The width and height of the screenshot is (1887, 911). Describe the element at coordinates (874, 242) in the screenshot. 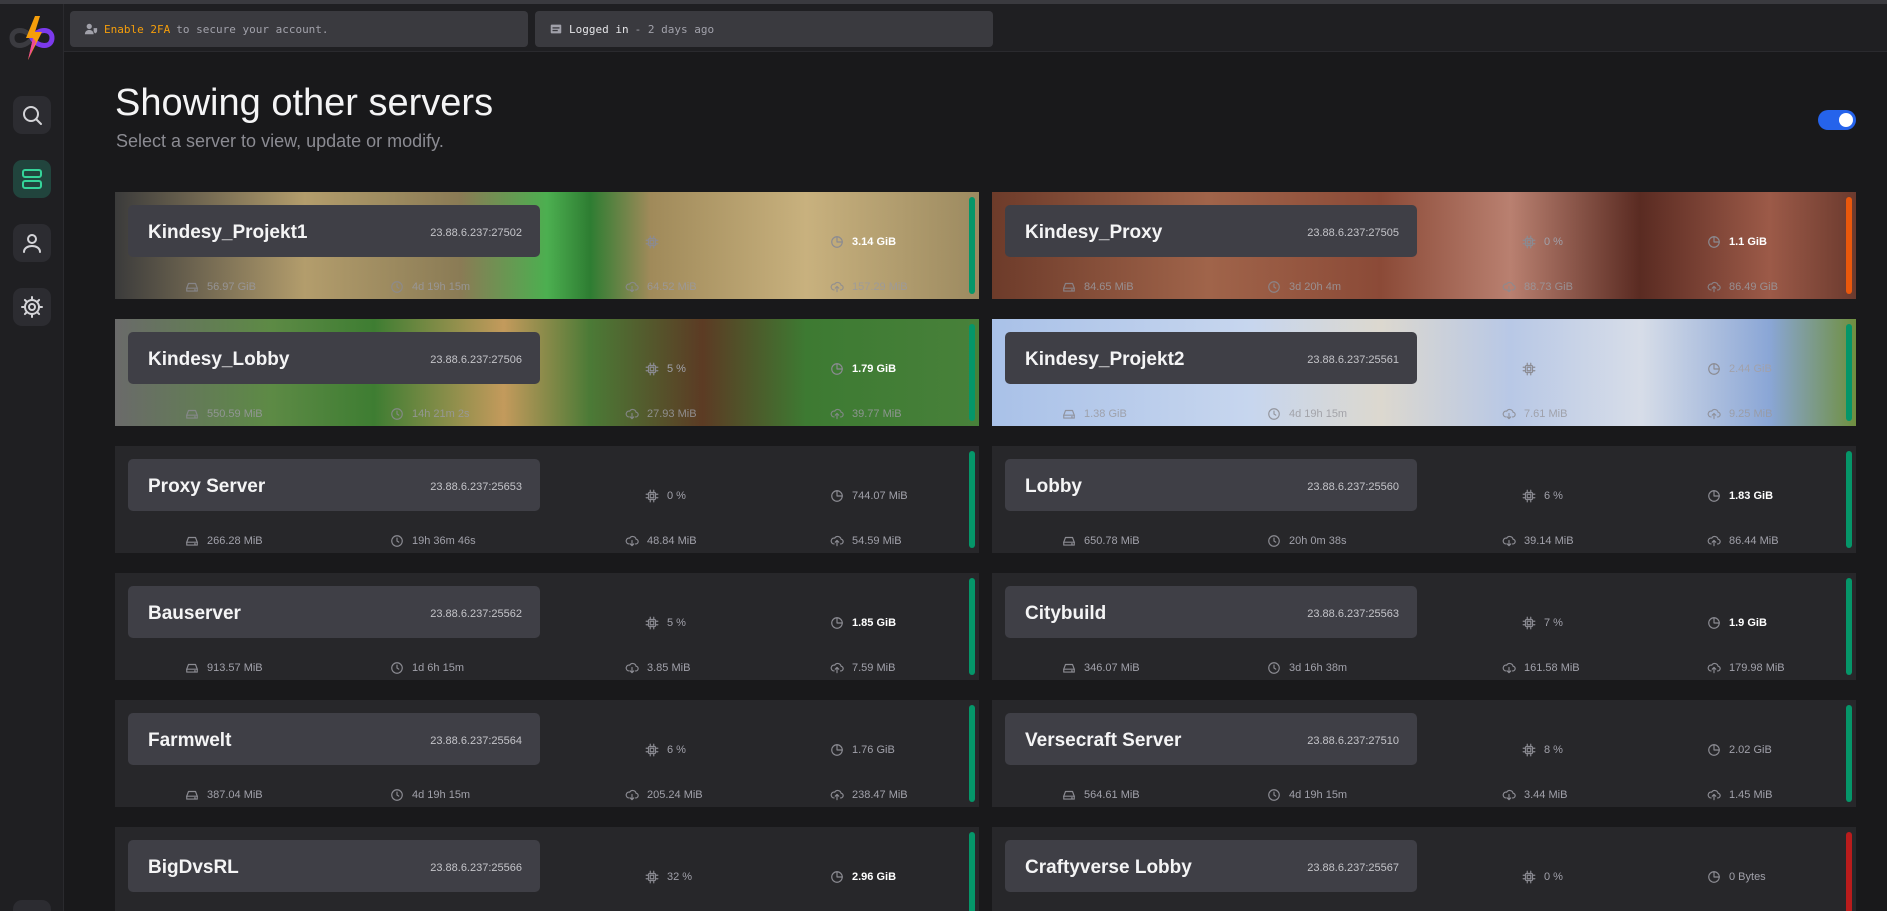

I see `server-memory-value: 3.14 GiB` at that location.